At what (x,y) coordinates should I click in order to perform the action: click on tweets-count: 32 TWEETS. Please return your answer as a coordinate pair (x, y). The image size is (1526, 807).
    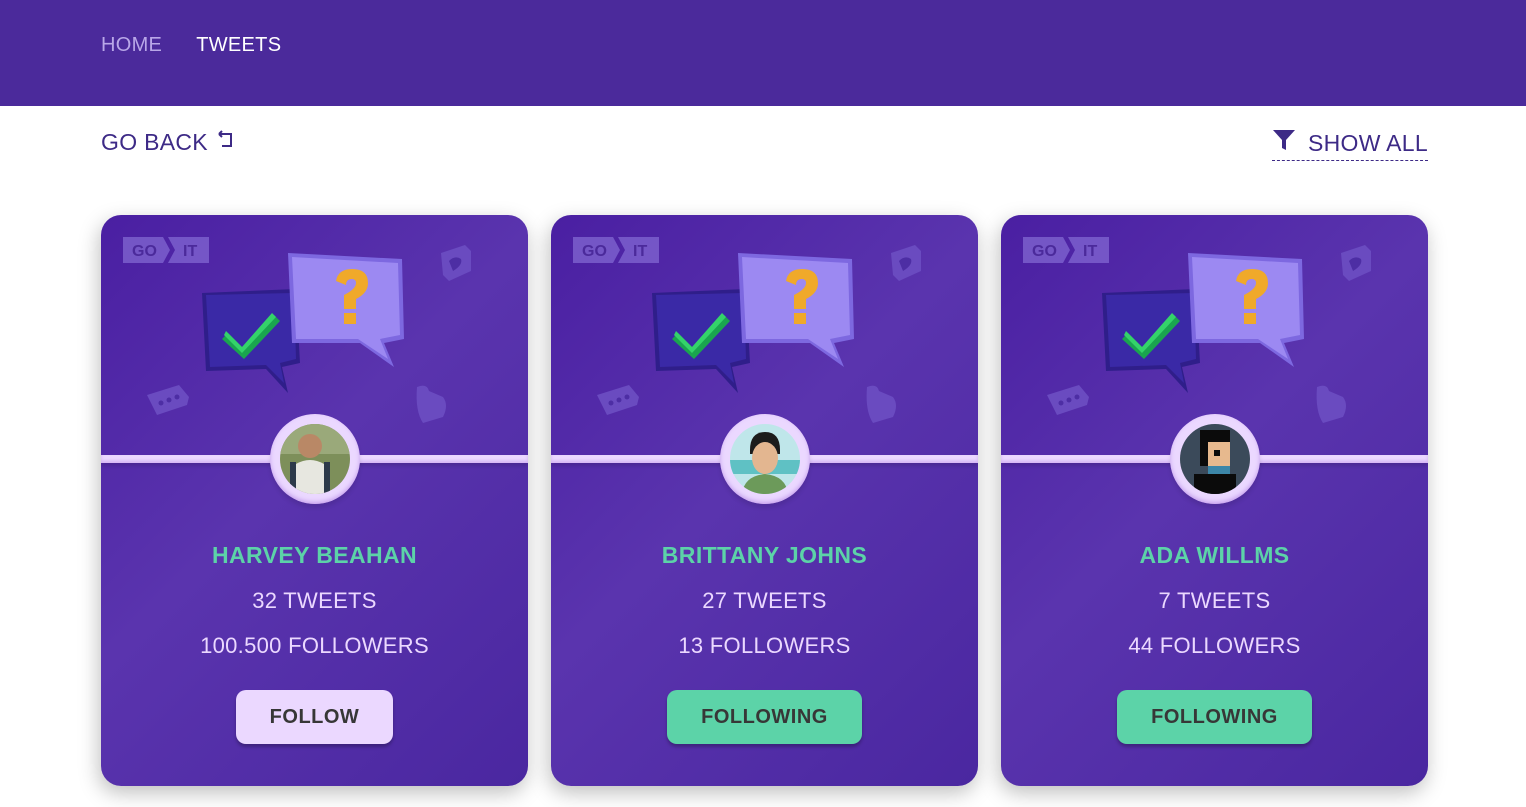
    Looking at the image, I should click on (314, 600).